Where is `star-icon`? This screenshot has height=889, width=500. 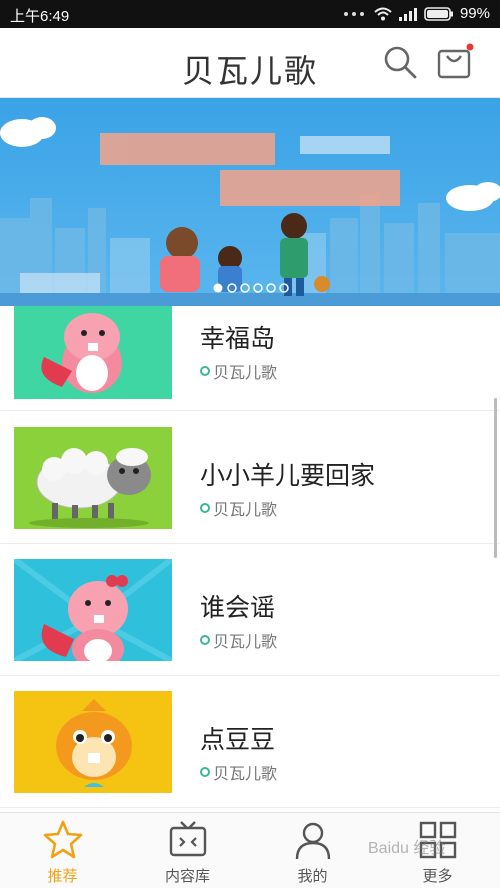 star-icon is located at coordinates (63, 839).